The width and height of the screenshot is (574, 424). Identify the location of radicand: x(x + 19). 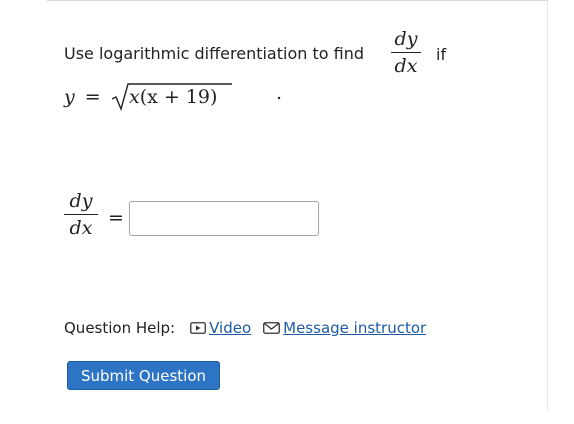
(173, 97).